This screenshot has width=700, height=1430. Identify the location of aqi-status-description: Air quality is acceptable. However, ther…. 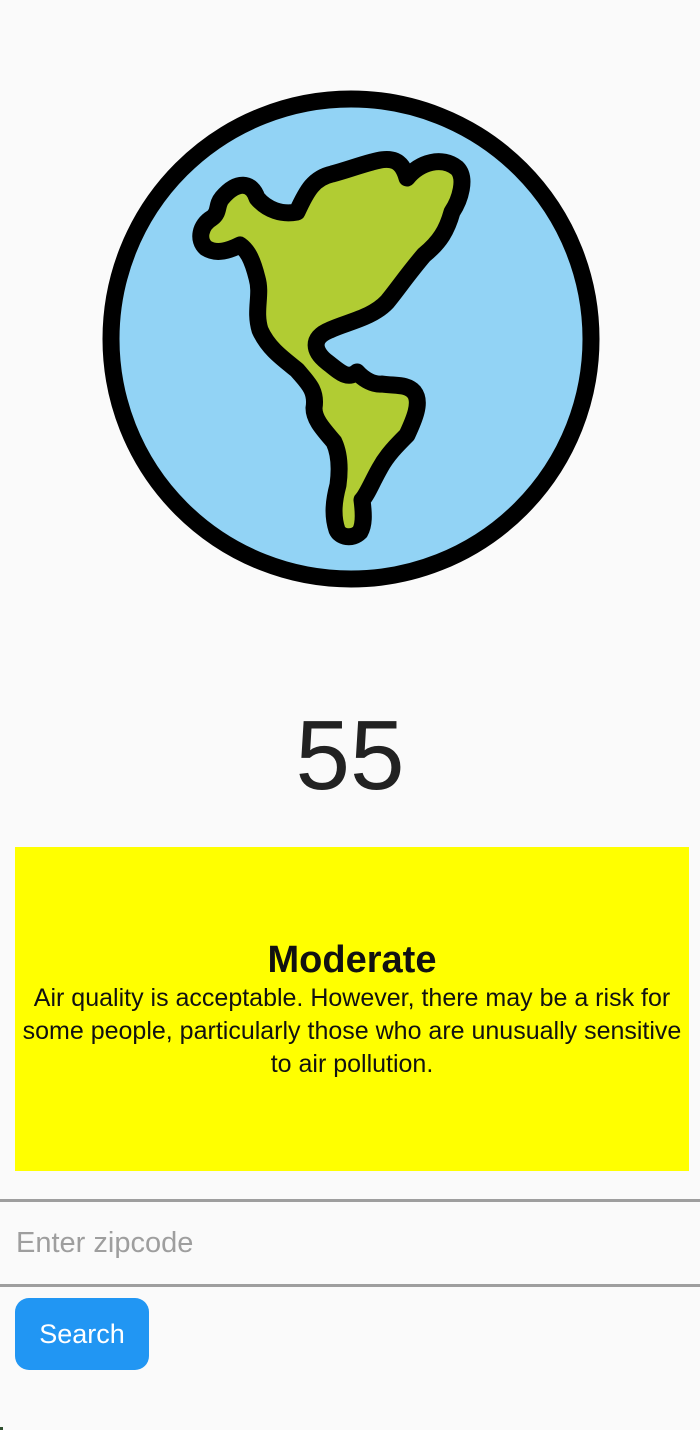
(352, 1030).